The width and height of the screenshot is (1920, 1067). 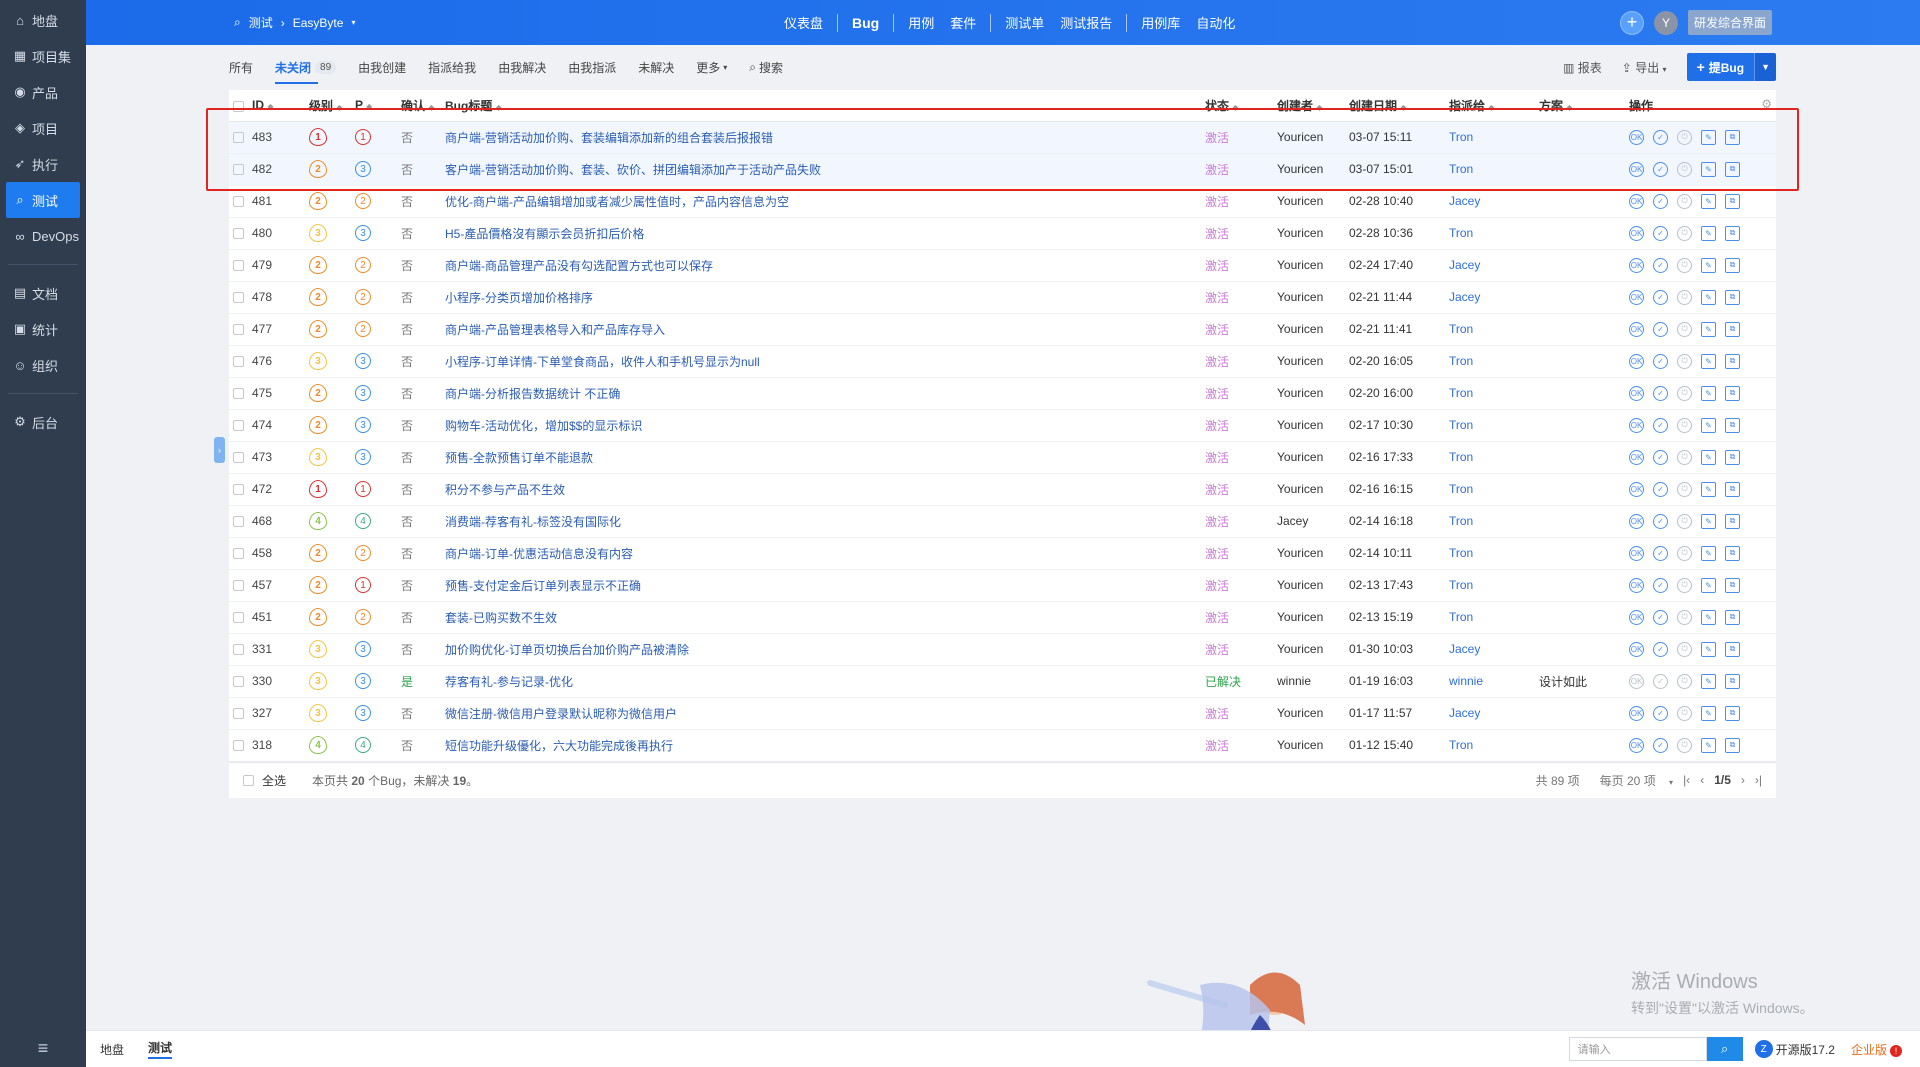 I want to click on sidebar-item-7: ▤ 文档, so click(x=43, y=293).